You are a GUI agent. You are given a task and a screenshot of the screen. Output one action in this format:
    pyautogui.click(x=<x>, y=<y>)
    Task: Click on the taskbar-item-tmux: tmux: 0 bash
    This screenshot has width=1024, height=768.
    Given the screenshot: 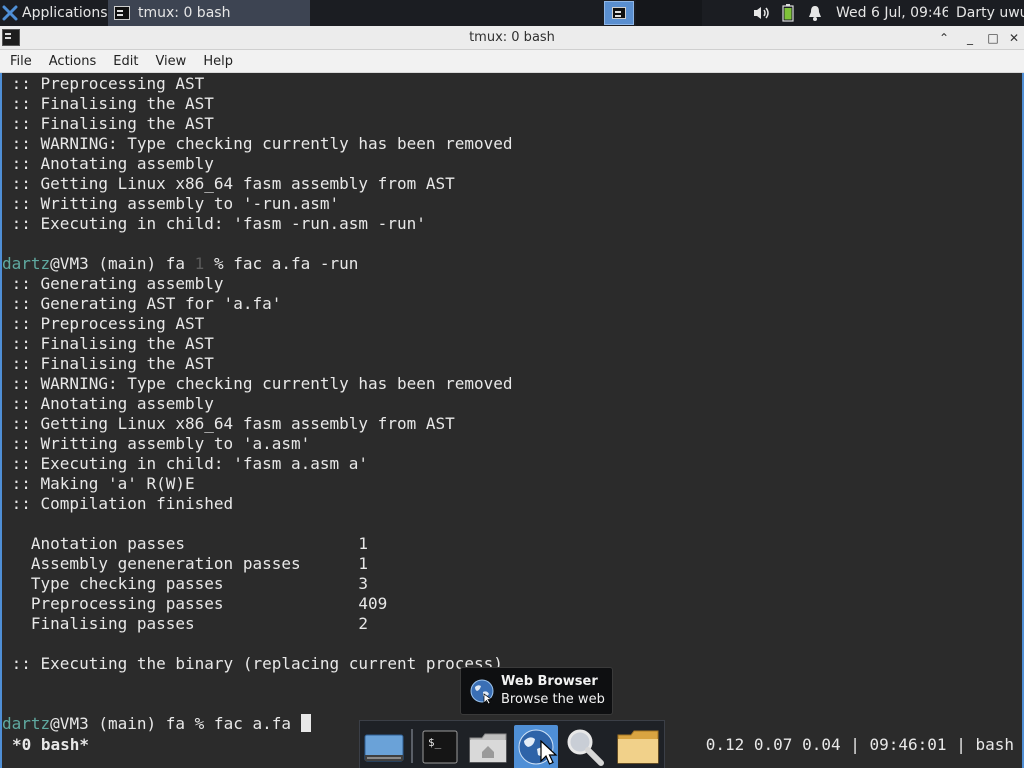 What is the action you would take?
    pyautogui.click(x=209, y=13)
    